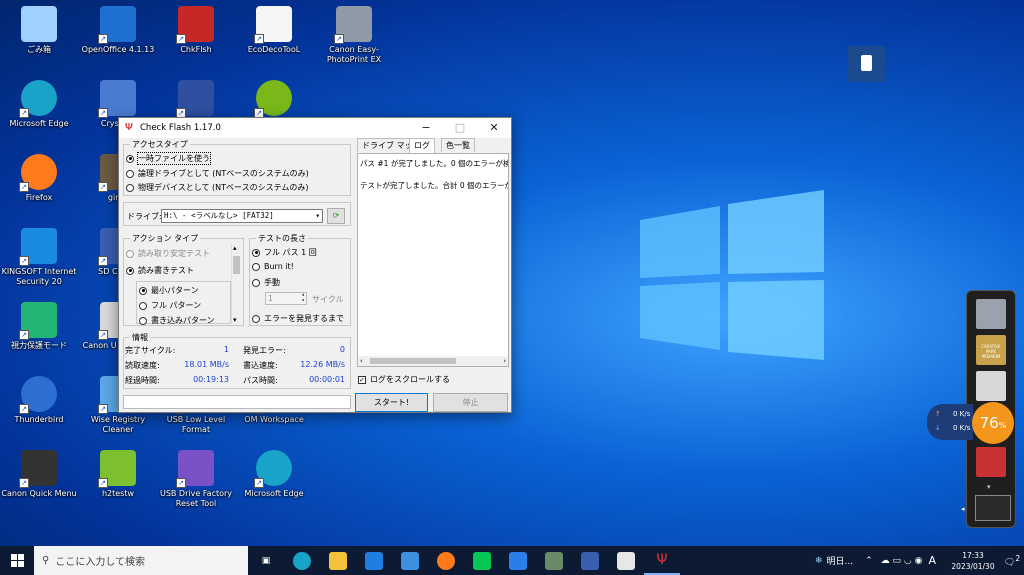 The height and width of the screenshot is (575, 1024). I want to click on taskbar-app1, so click(554, 560).